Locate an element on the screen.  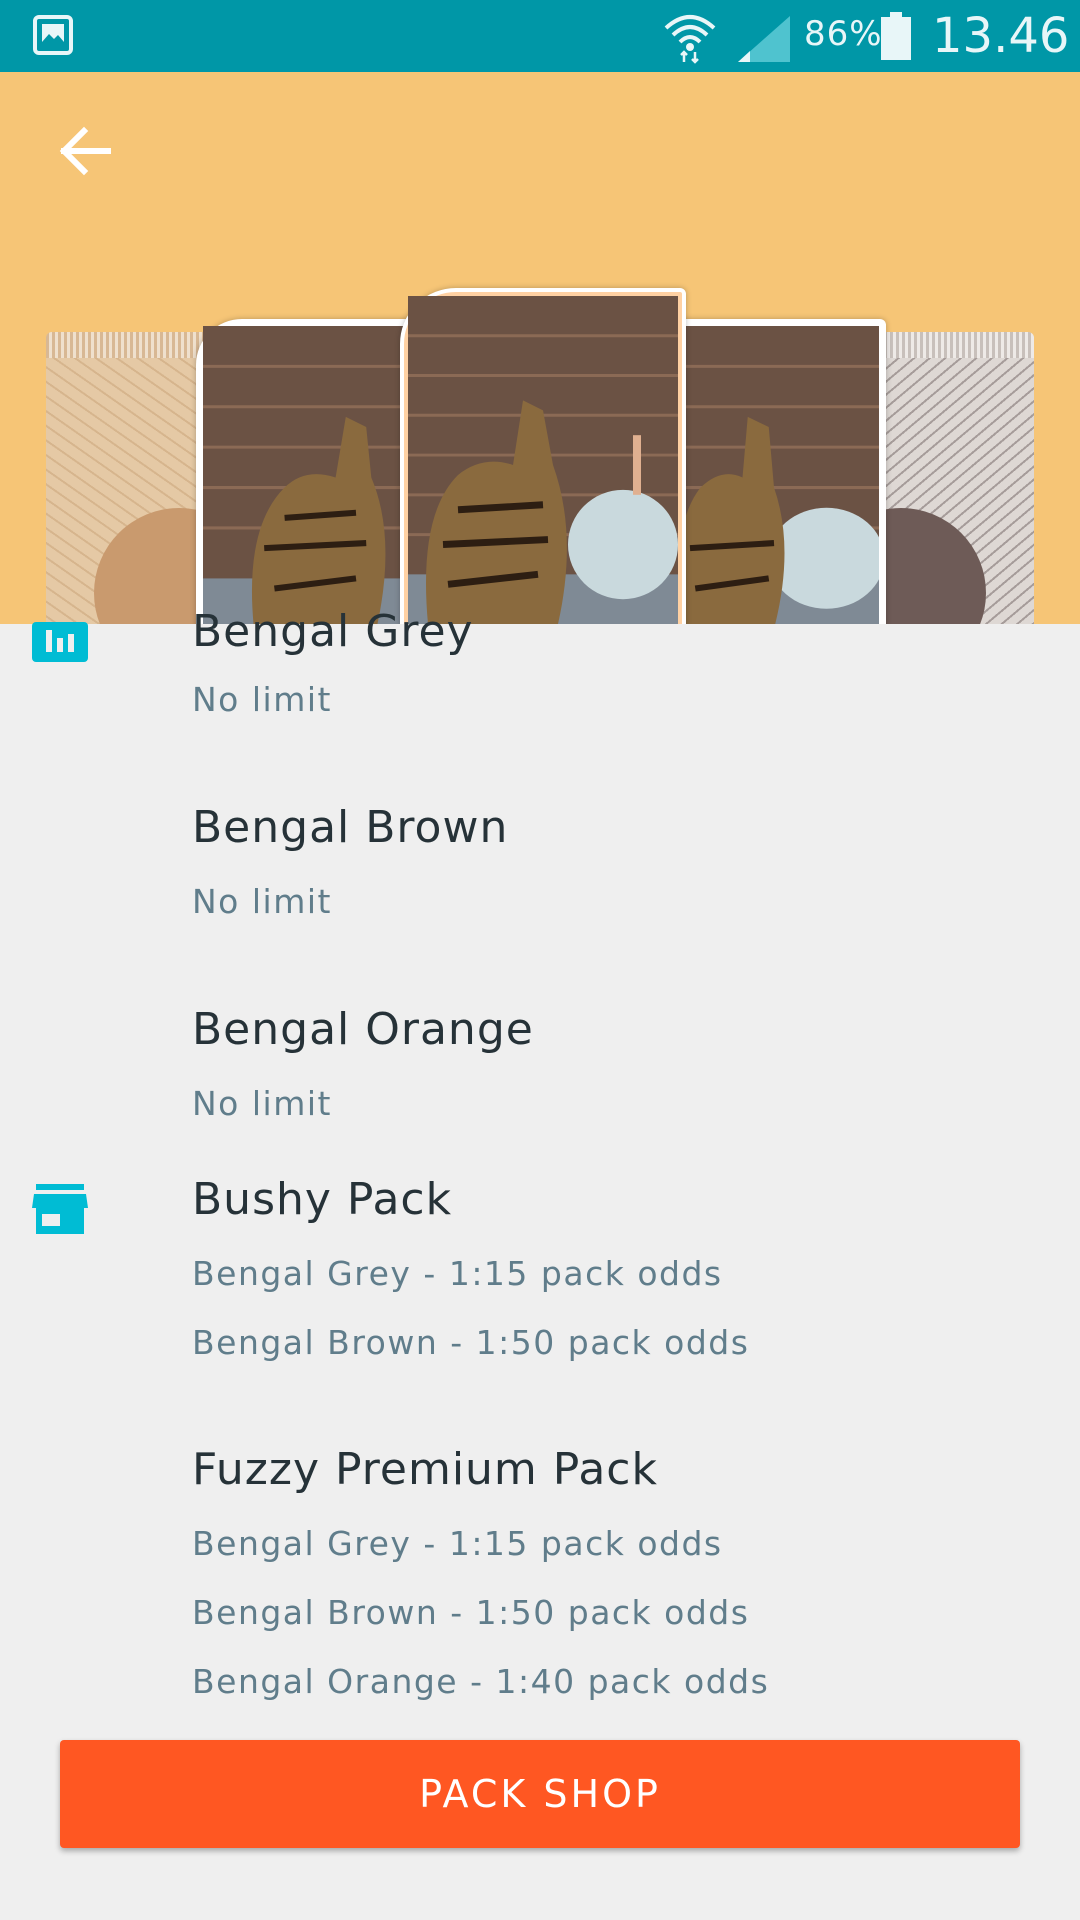
wifi-icon is located at coordinates (690, 39).